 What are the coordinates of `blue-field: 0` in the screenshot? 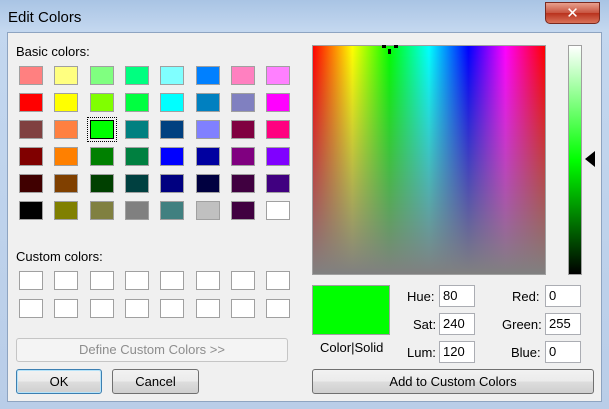 It's located at (563, 352).